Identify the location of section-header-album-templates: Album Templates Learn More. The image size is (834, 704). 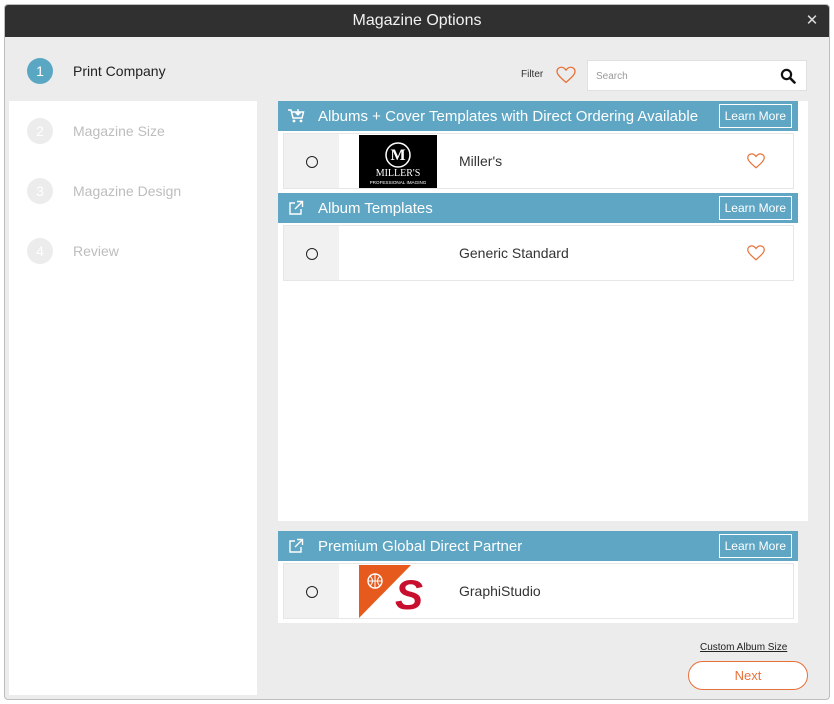
(538, 208).